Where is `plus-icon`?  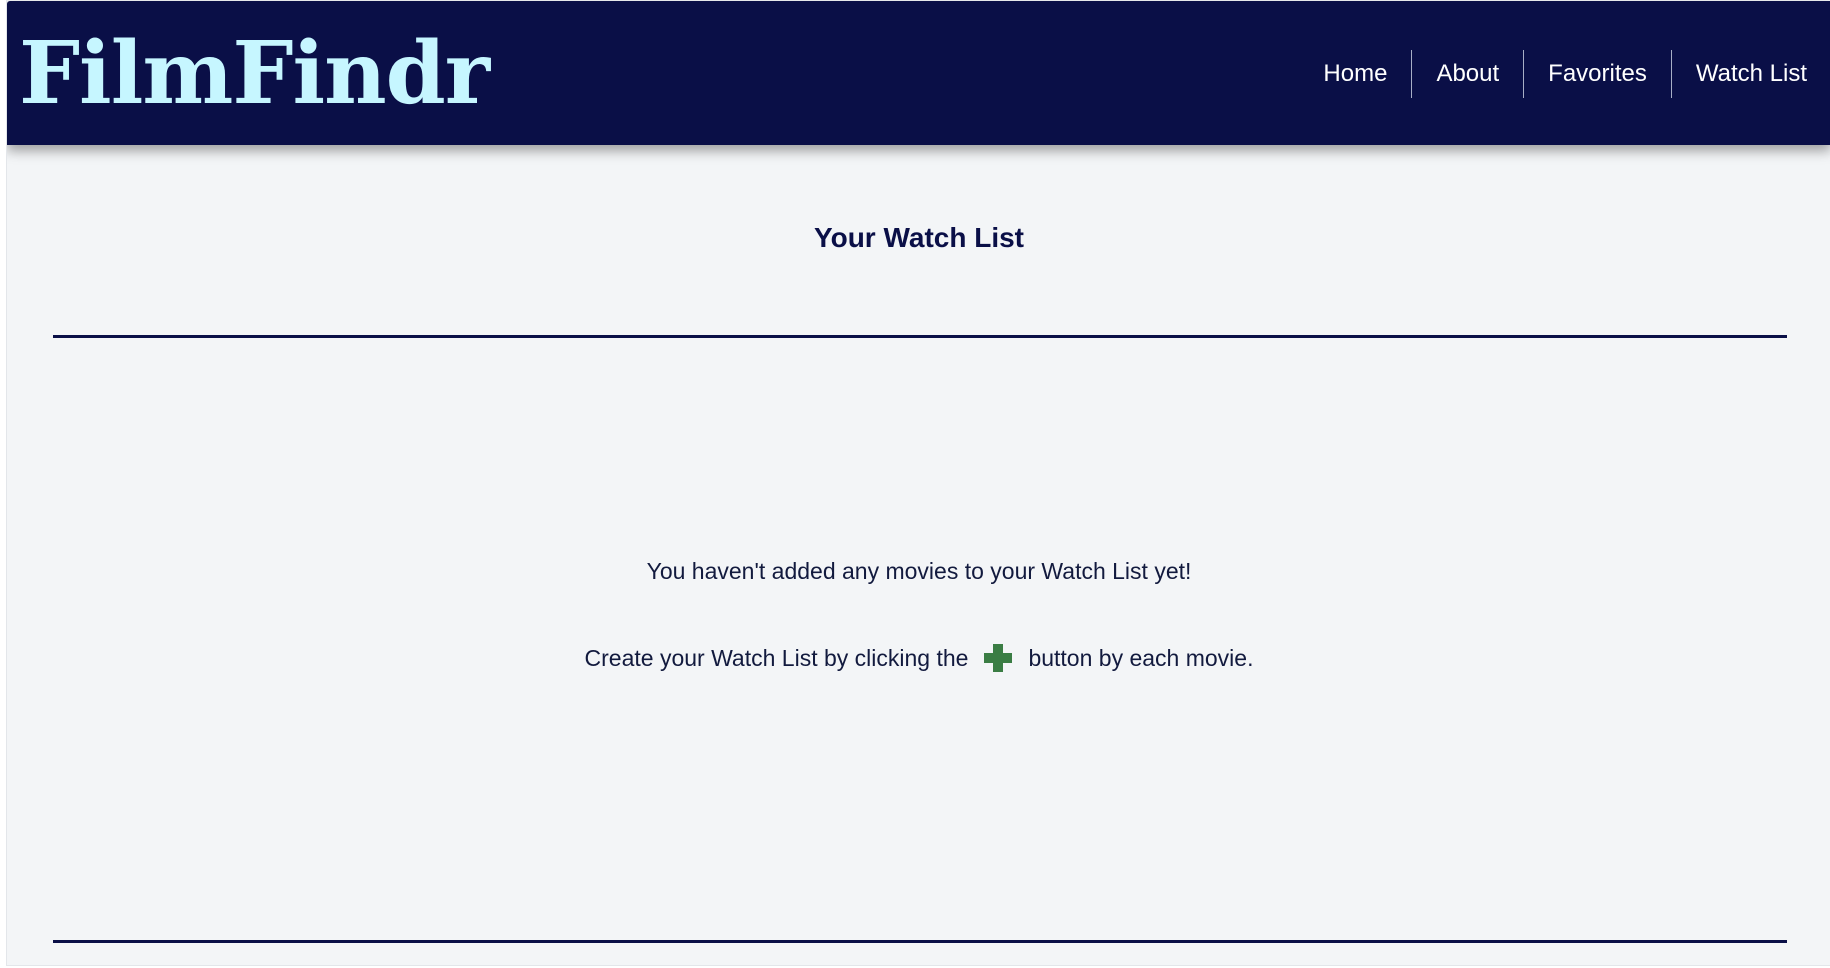 plus-icon is located at coordinates (998, 658).